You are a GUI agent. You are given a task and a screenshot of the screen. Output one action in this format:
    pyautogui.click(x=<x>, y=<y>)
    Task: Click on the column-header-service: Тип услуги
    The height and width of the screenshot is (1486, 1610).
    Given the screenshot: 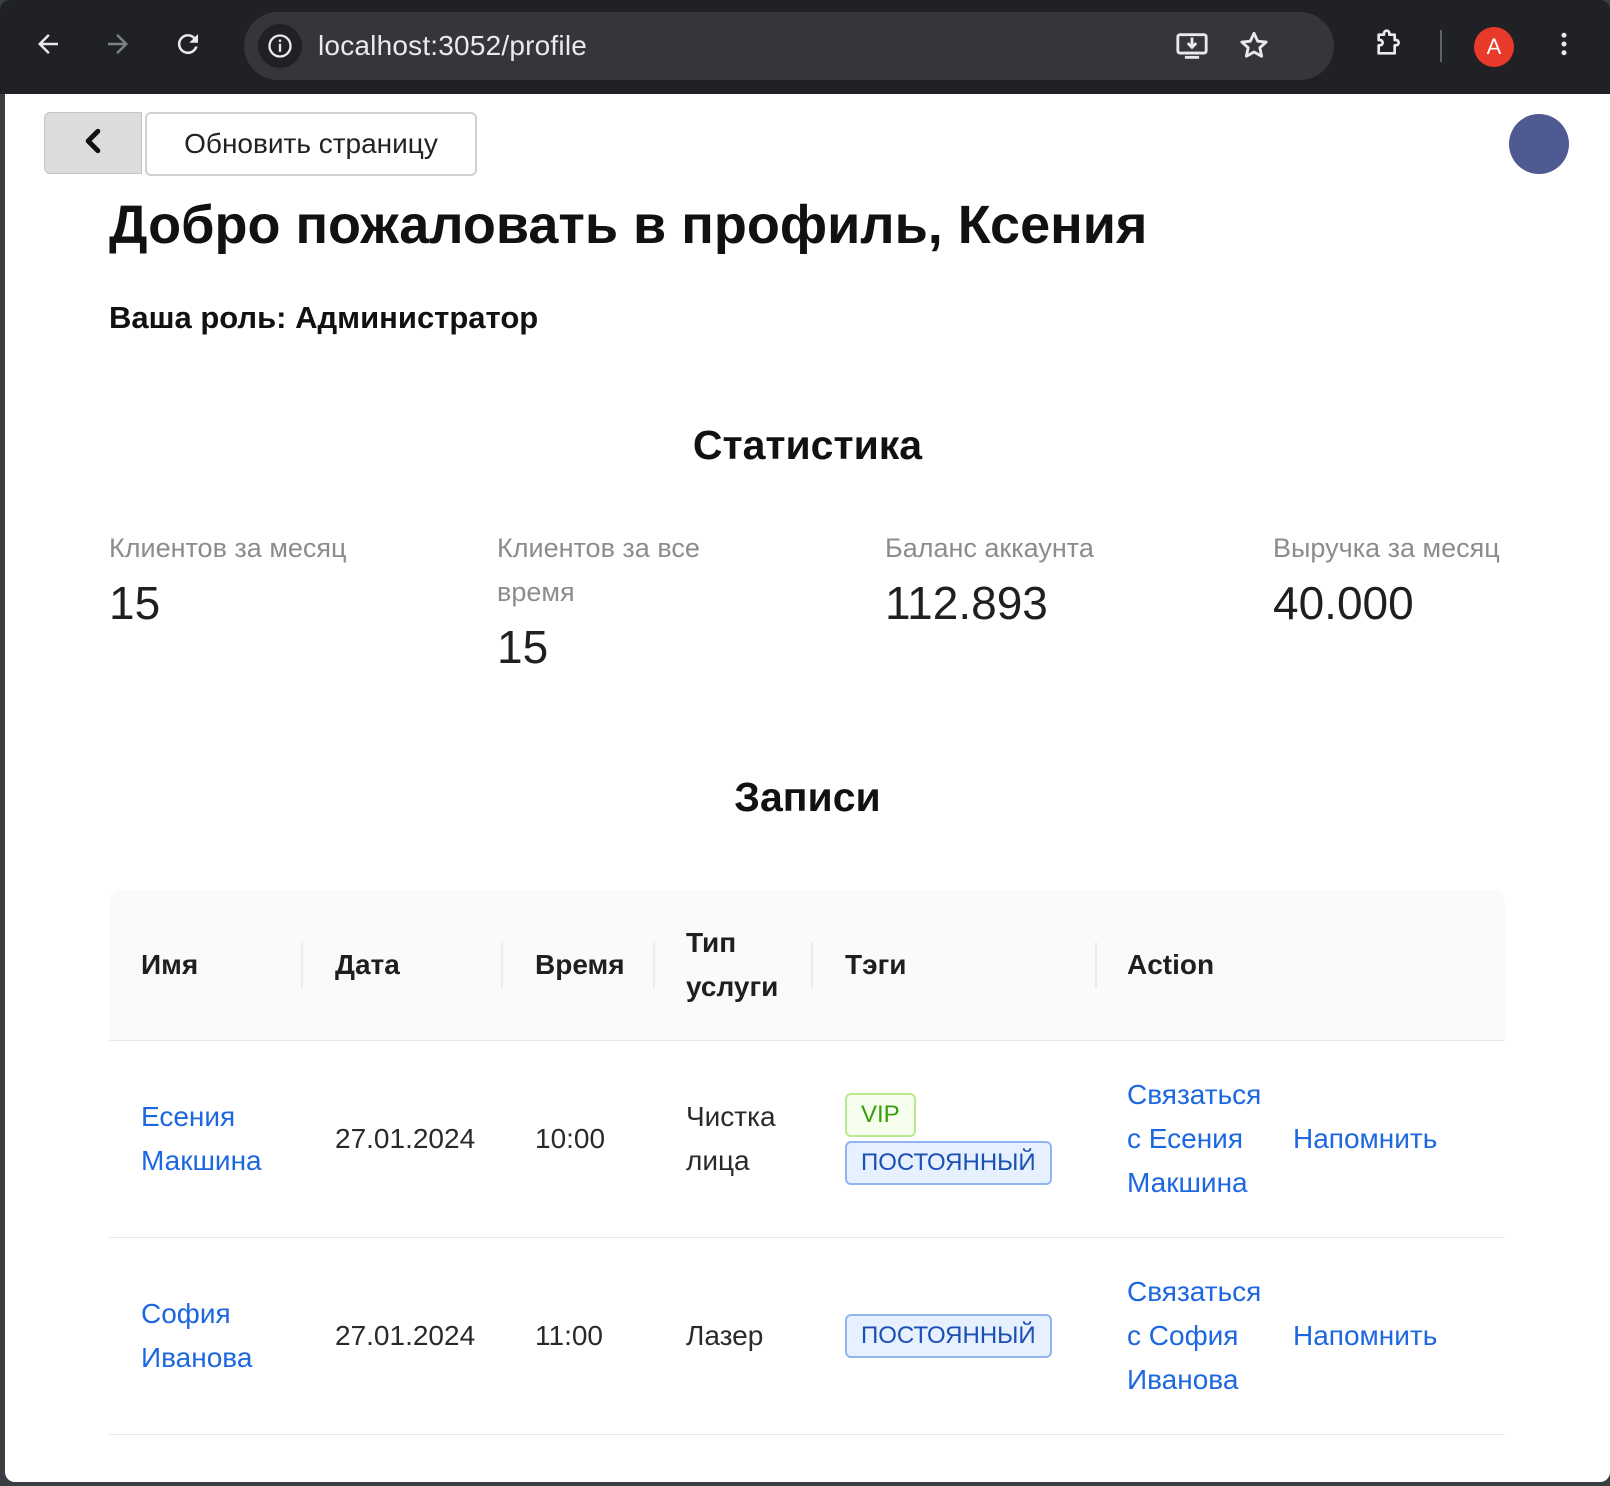 What is the action you would take?
    pyautogui.click(x=746, y=965)
    